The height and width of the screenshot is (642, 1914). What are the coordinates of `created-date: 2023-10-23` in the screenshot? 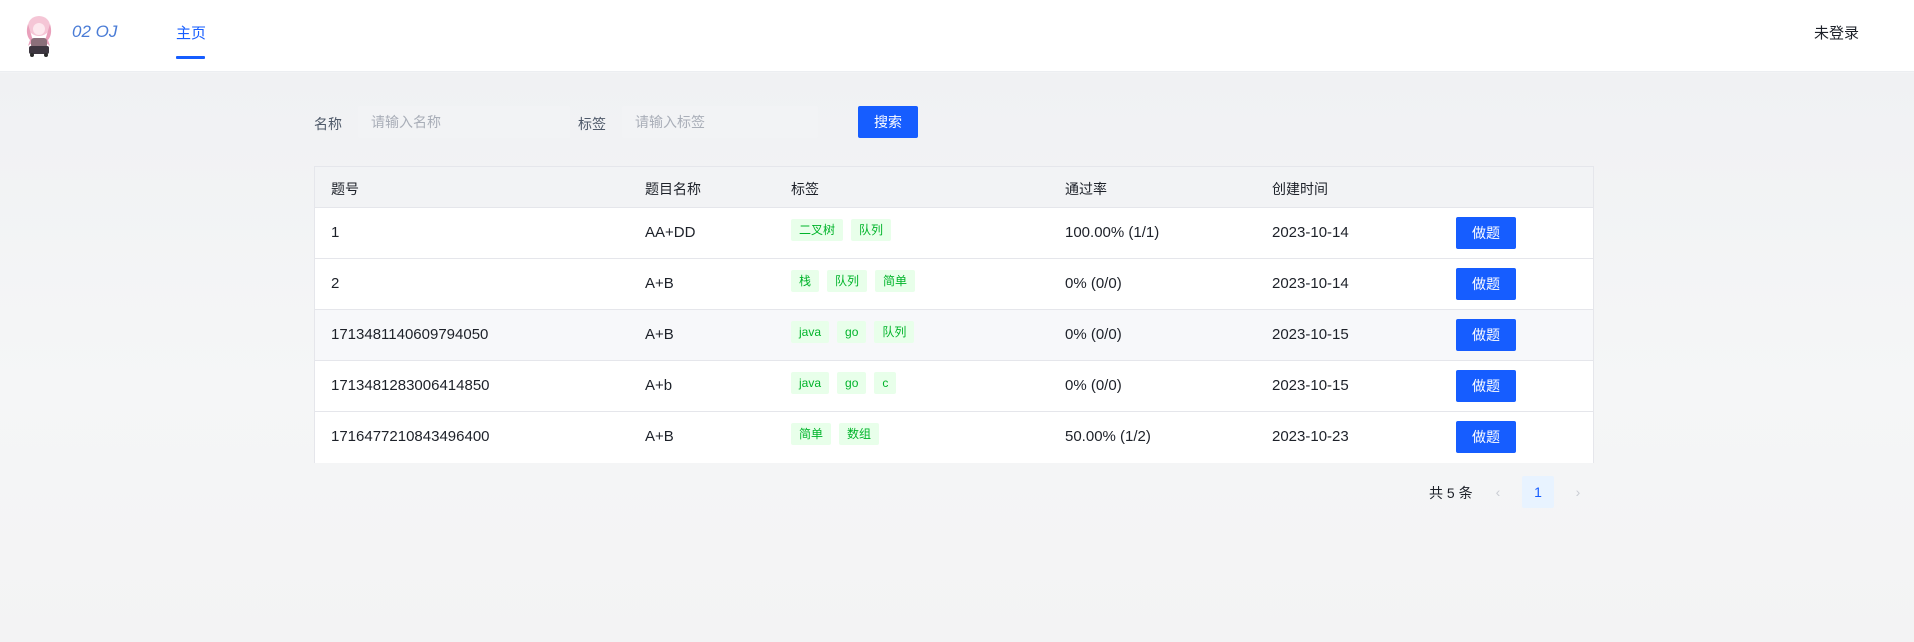 It's located at (1310, 436).